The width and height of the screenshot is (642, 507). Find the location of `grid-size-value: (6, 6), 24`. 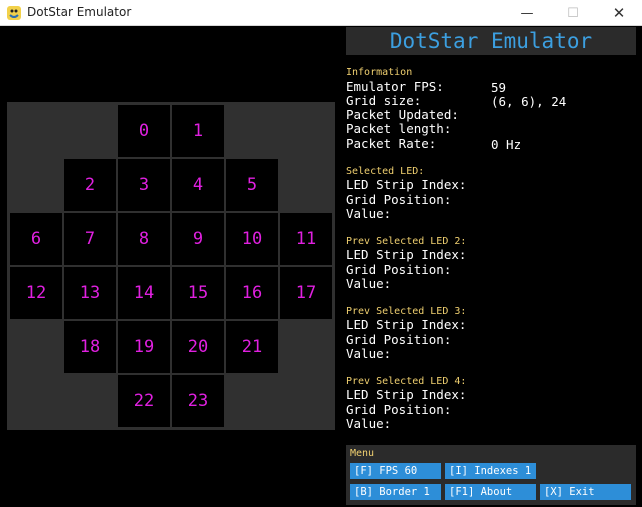

grid-size-value: (6, 6), 24 is located at coordinates (529, 101).